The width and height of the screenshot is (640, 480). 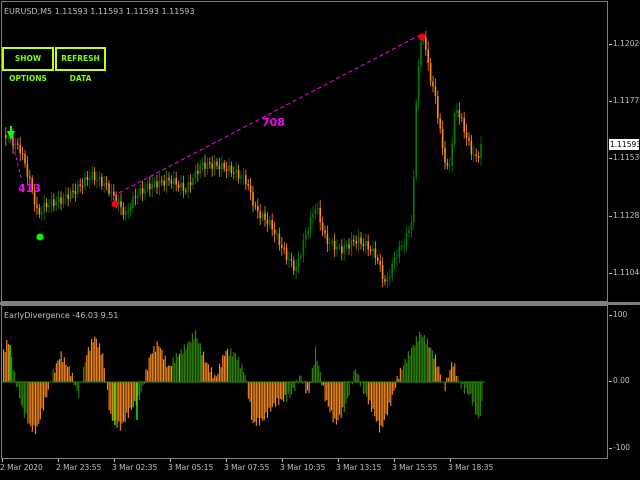 I want to click on sell-signal-dot, so click(x=115, y=204).